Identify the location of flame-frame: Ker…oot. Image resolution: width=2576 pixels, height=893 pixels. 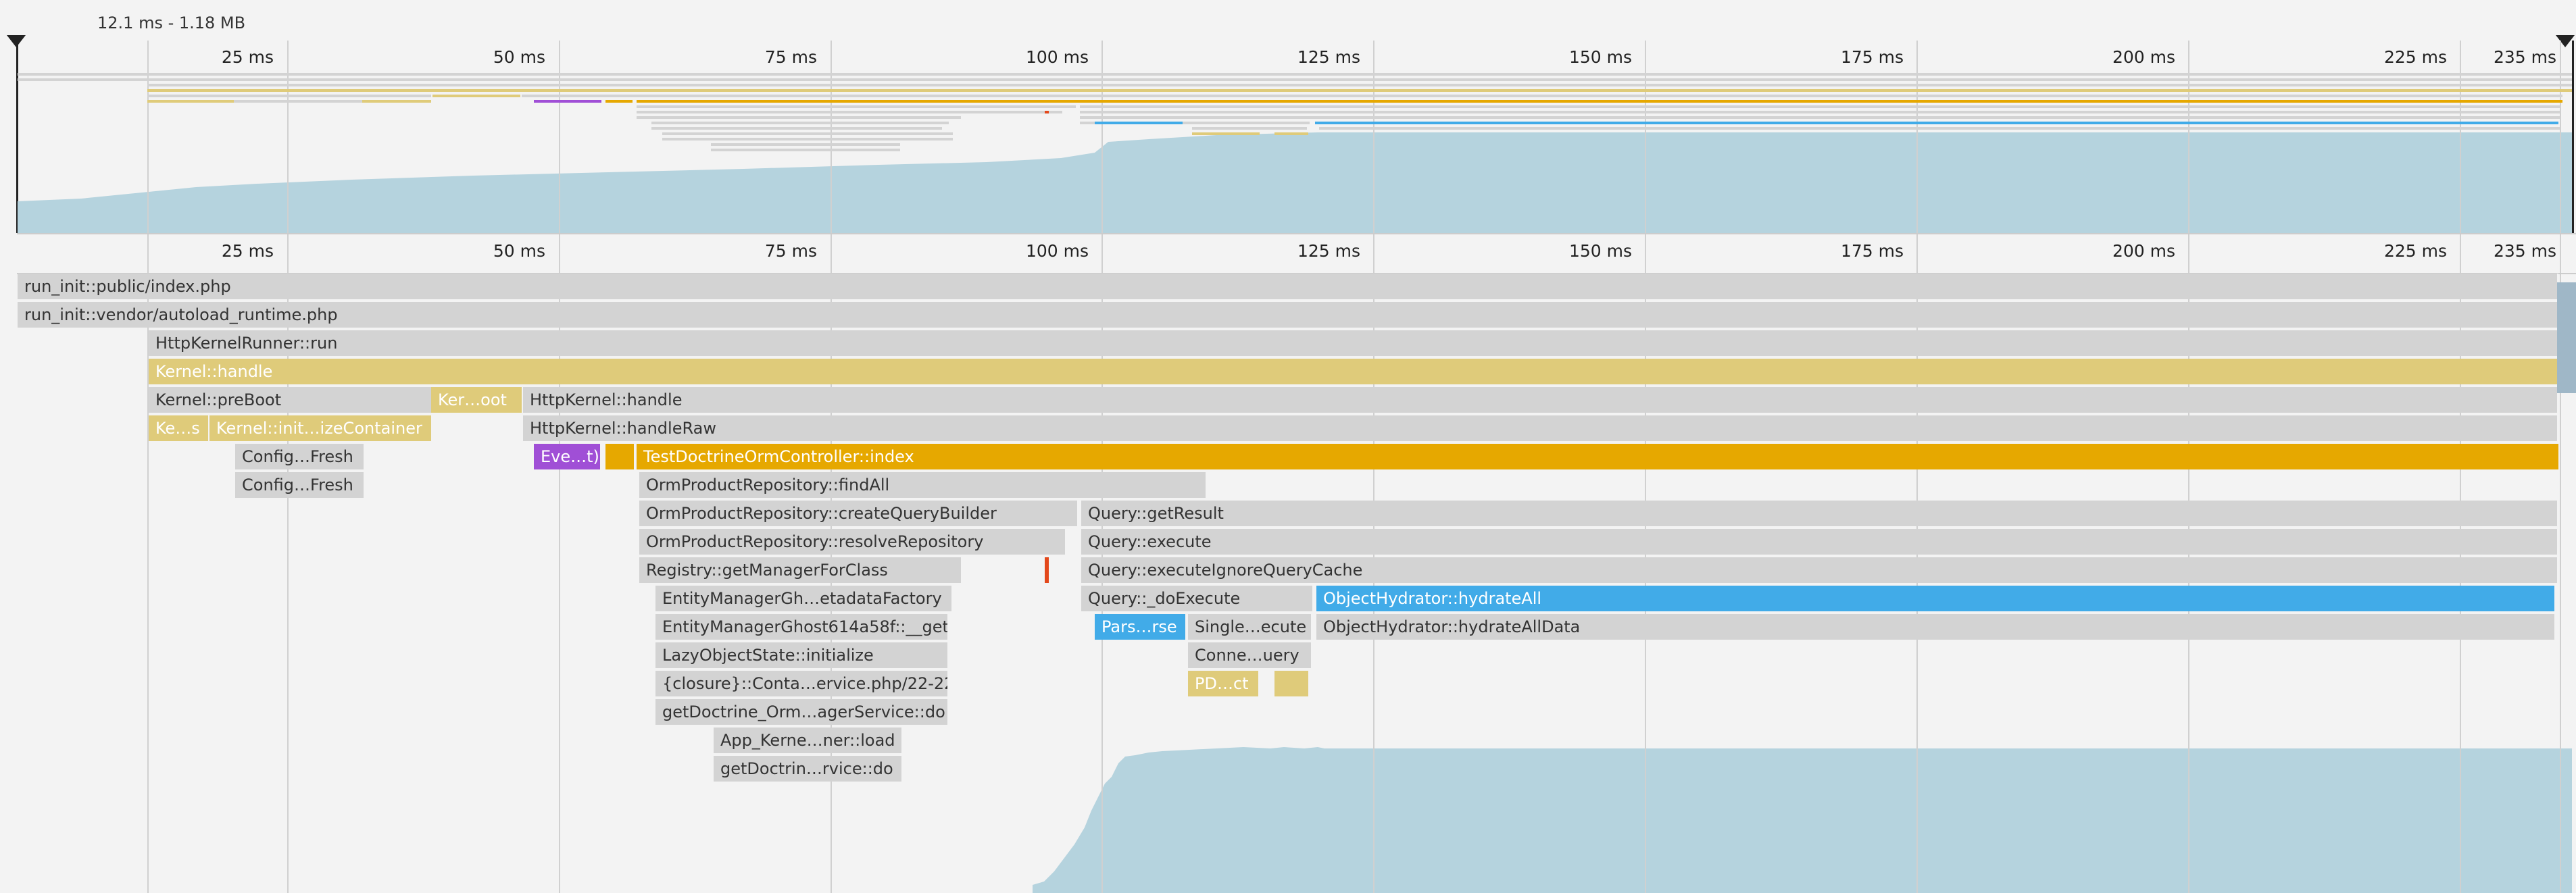
(477, 400).